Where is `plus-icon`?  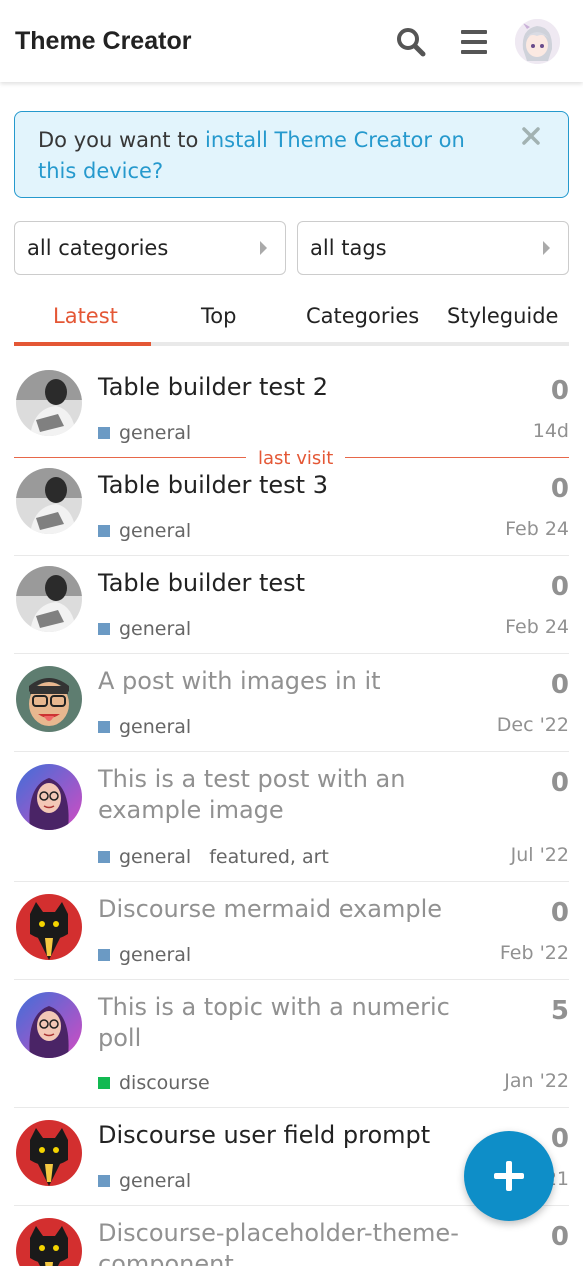 plus-icon is located at coordinates (509, 1176).